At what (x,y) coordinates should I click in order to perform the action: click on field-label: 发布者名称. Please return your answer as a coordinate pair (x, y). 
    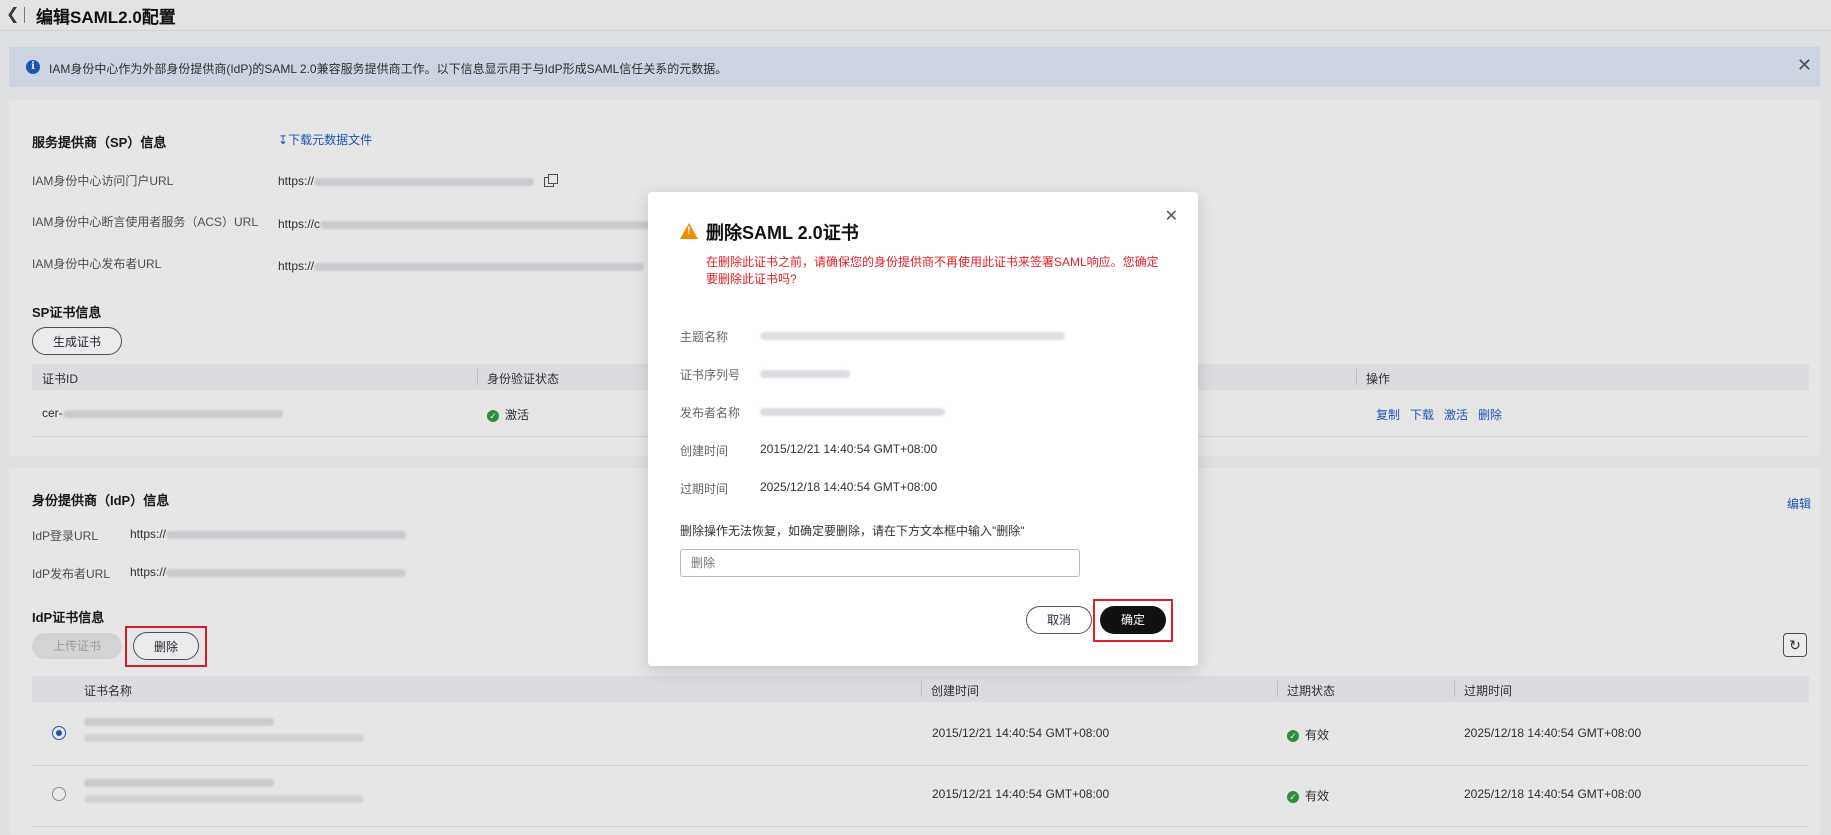
    Looking at the image, I should click on (710, 413).